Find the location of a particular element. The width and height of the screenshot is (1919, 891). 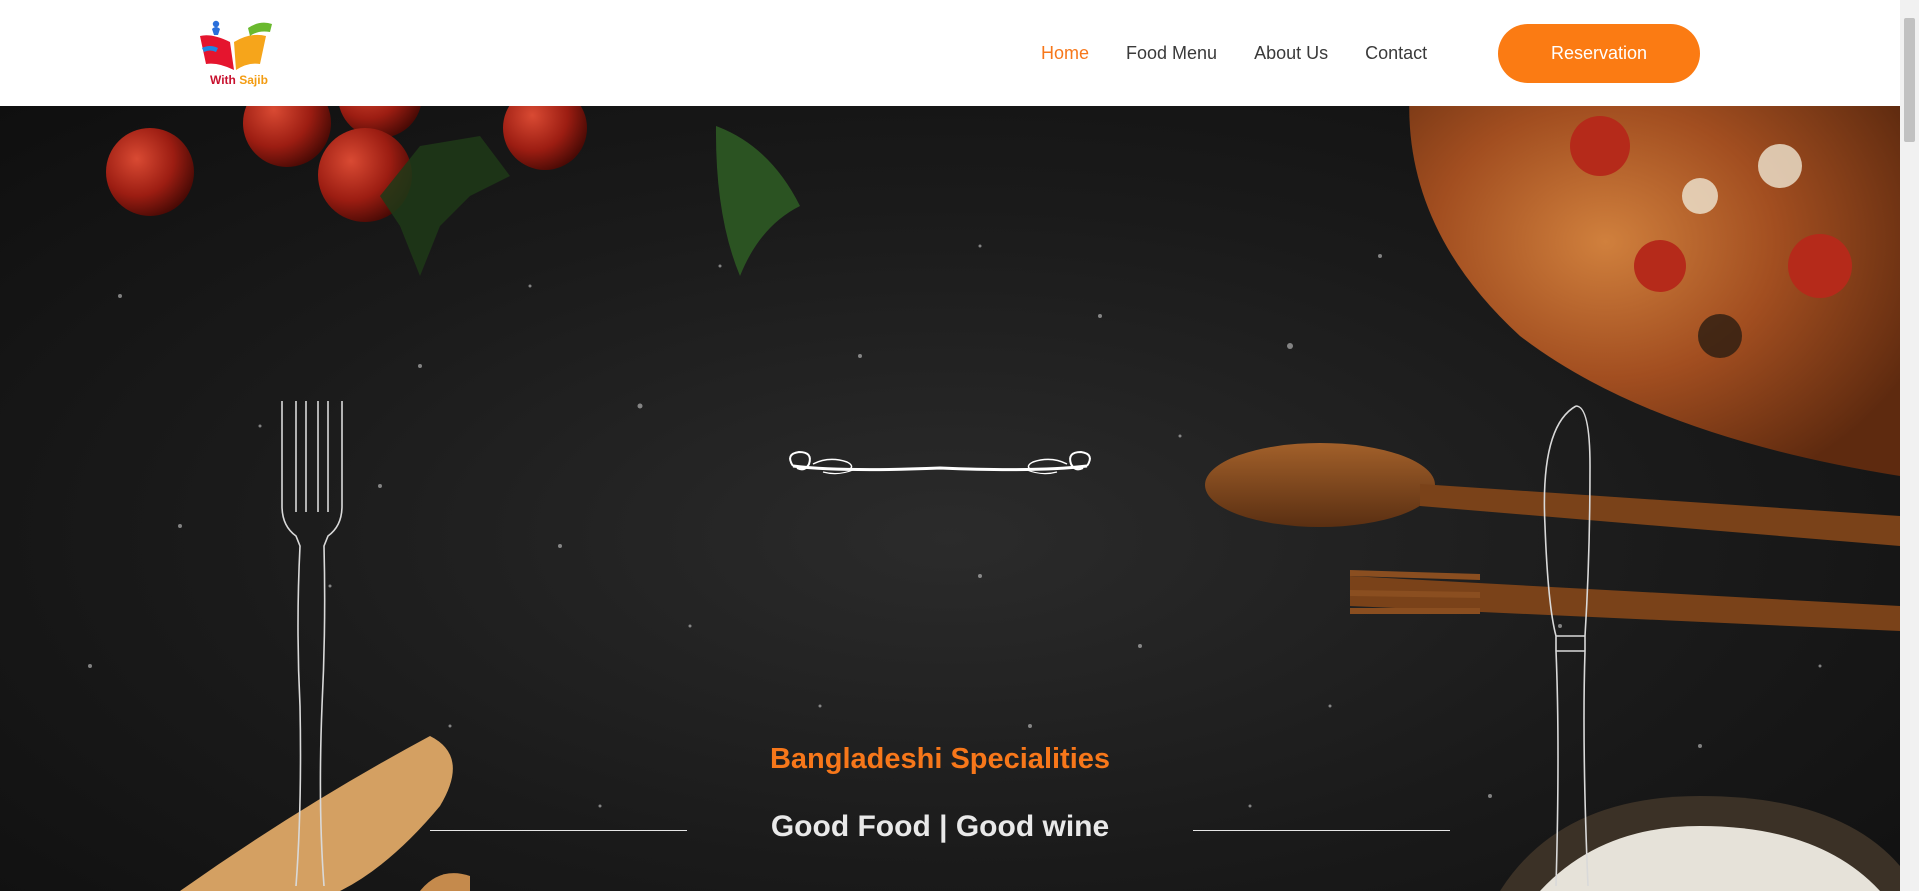

brand-wordmark-part2: Sajib is located at coordinates (253, 80).